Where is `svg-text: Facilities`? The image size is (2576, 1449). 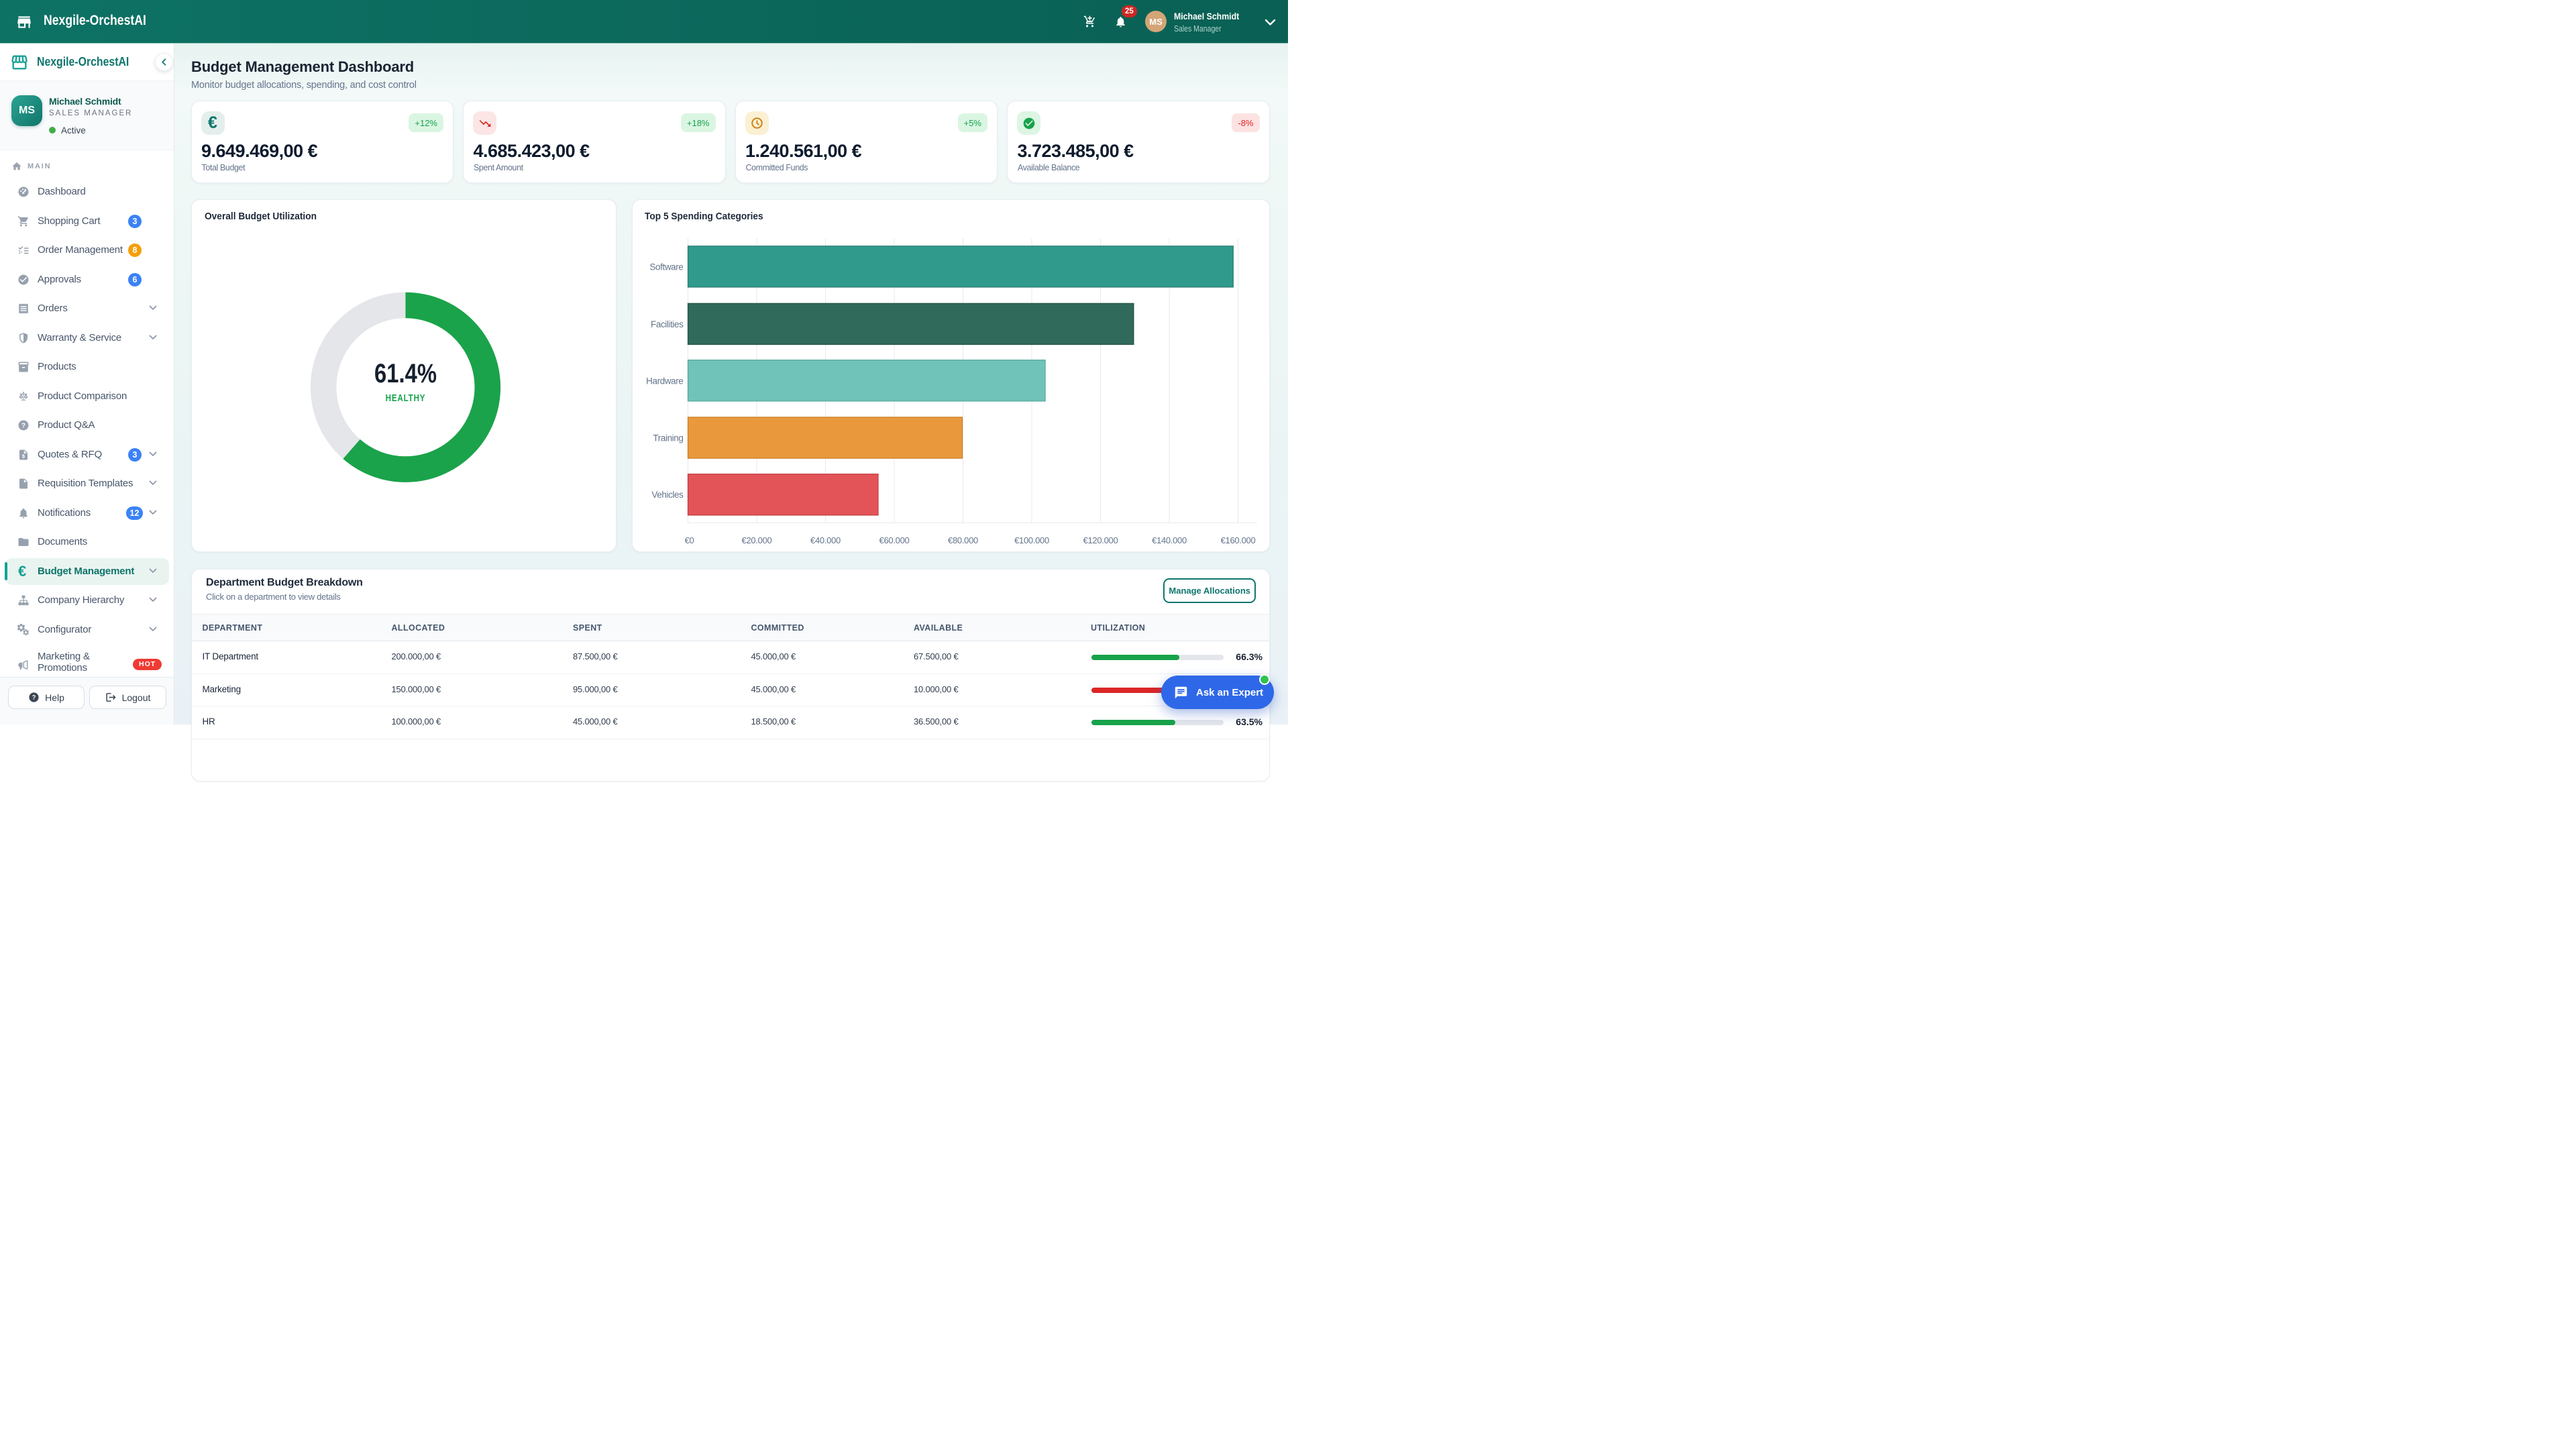 svg-text: Facilities is located at coordinates (667, 324).